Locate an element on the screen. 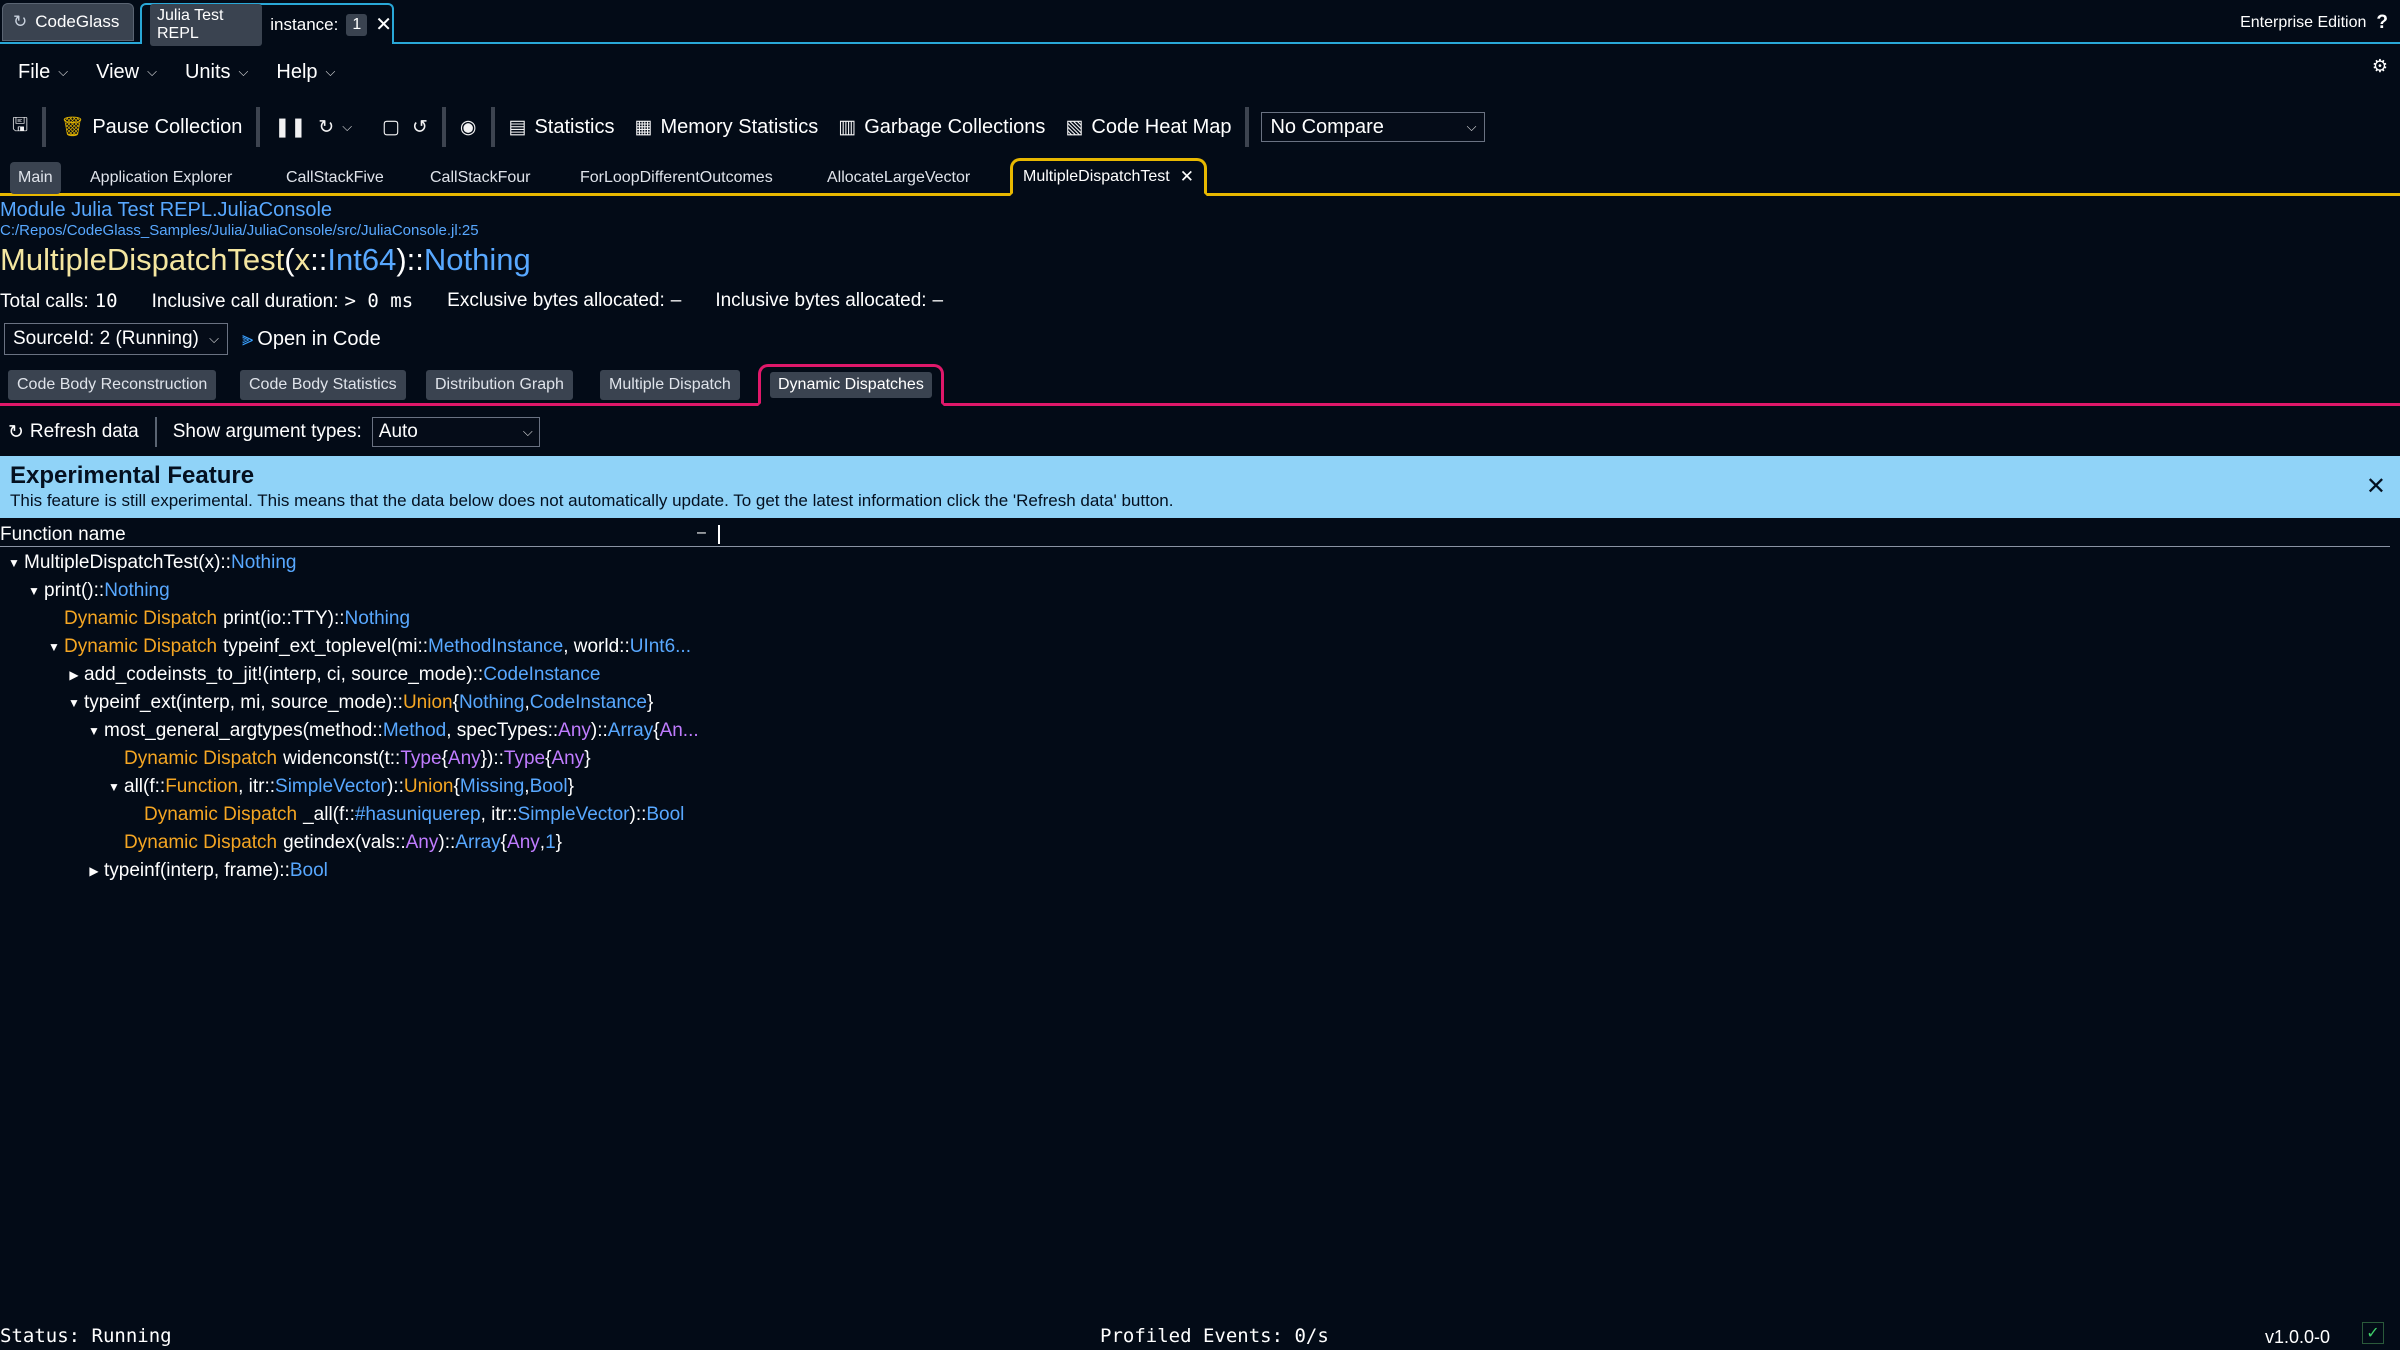 The width and height of the screenshot is (2400, 1350). compare-select: No Compare ⌵ is located at coordinates (1373, 127).